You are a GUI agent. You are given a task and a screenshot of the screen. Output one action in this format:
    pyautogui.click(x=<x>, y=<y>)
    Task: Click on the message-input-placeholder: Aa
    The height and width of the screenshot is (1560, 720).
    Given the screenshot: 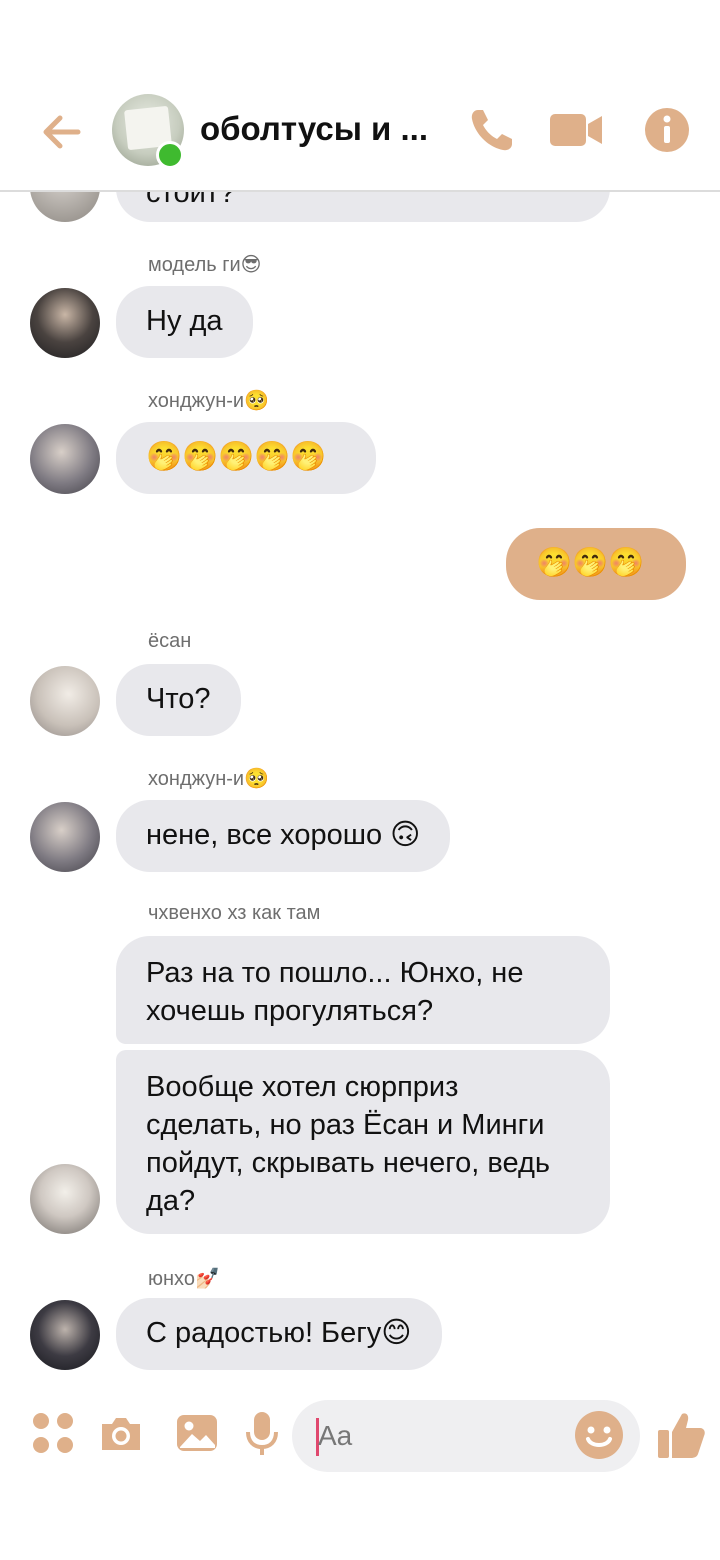 What is the action you would take?
    pyautogui.click(x=335, y=1435)
    